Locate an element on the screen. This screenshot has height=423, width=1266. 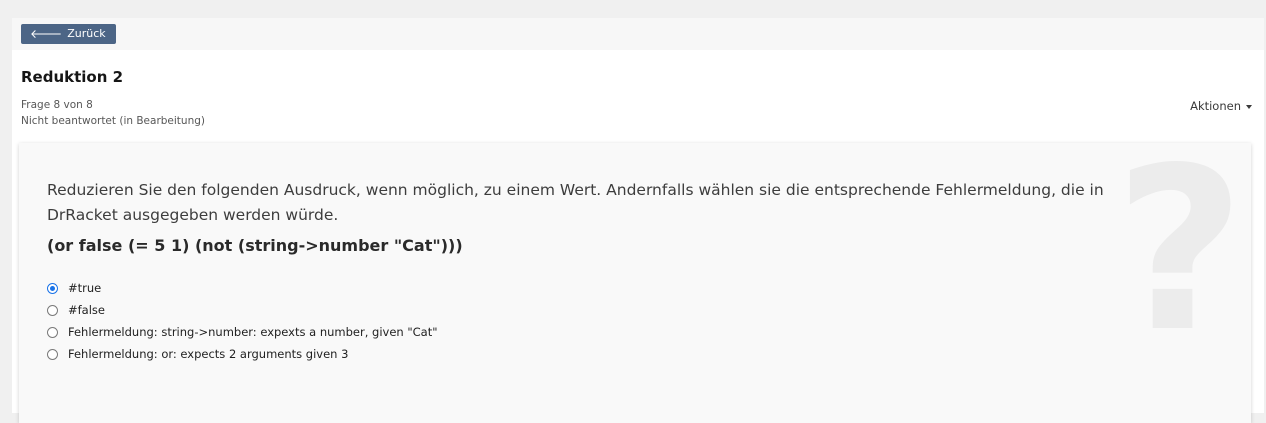
top-bar: 🡐 Zurück is located at coordinates (638, 34).